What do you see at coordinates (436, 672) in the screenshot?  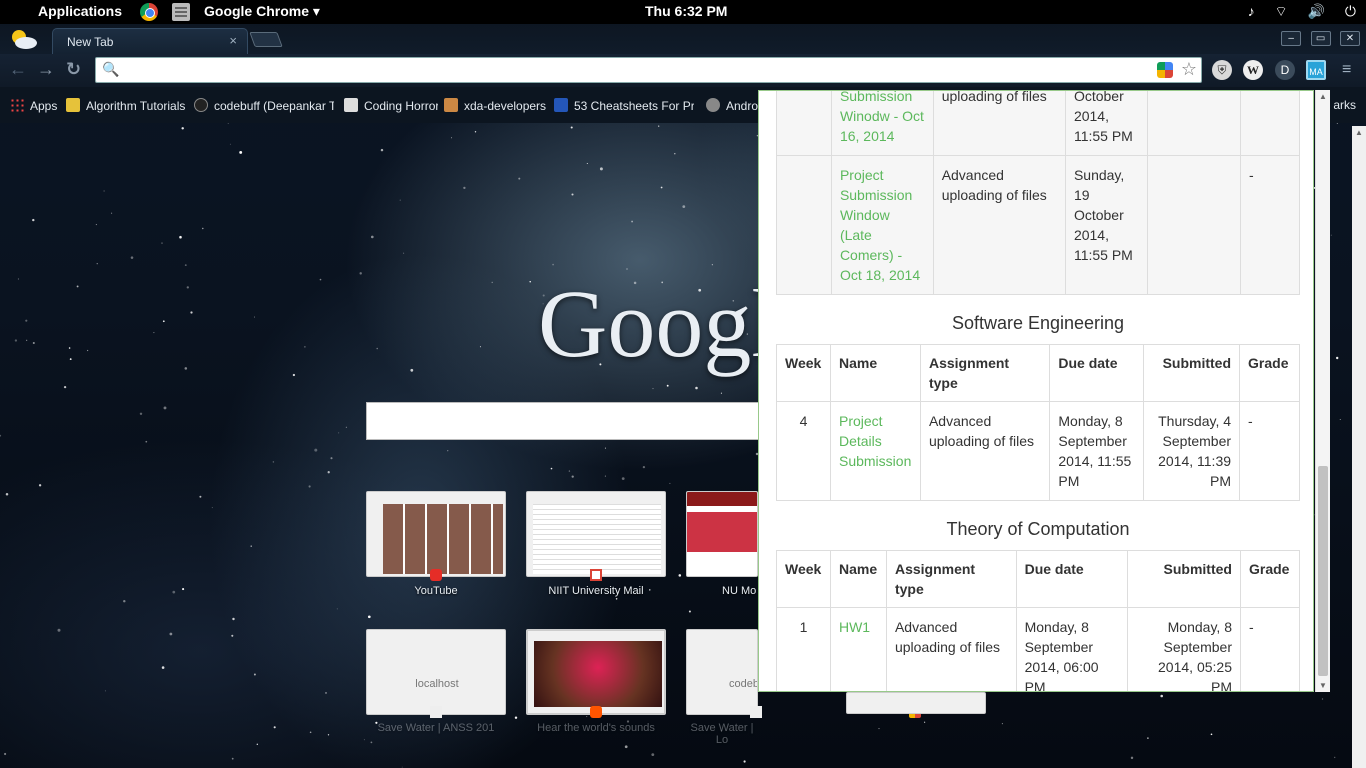 I see `most-visited-tile-localhost: localhost` at bounding box center [436, 672].